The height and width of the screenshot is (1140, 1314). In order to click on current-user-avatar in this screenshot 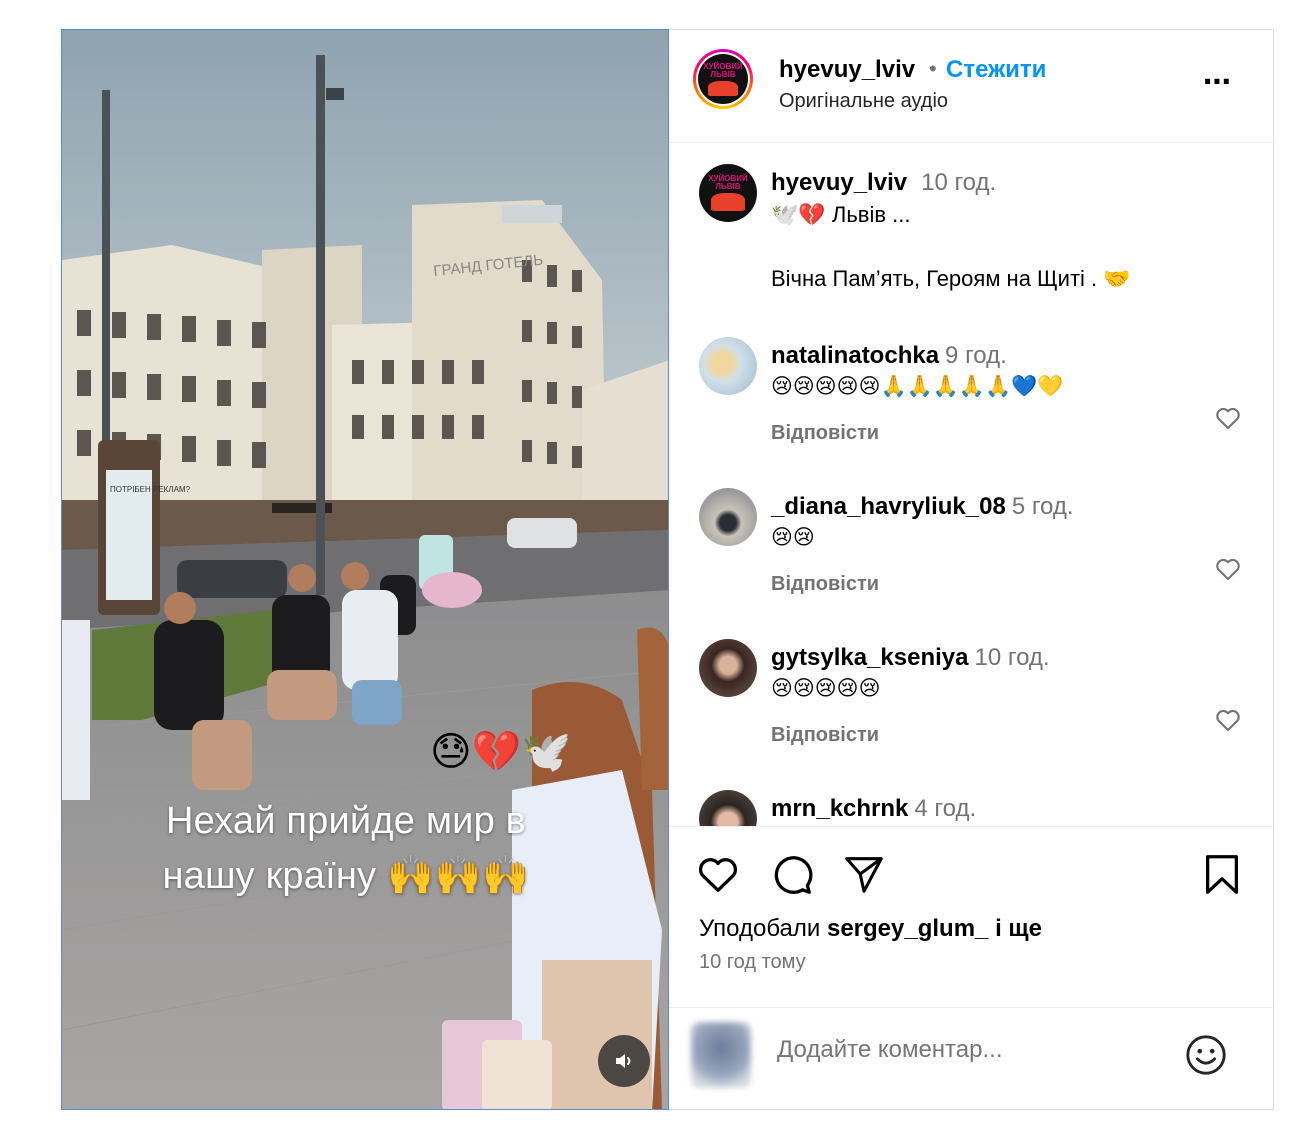, I will do `click(721, 1055)`.